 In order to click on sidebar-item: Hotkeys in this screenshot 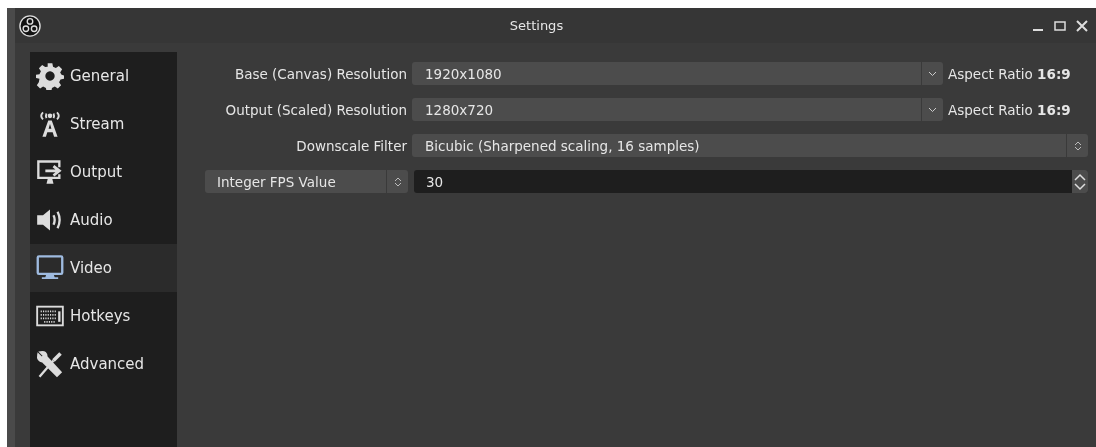, I will do `click(103, 316)`.